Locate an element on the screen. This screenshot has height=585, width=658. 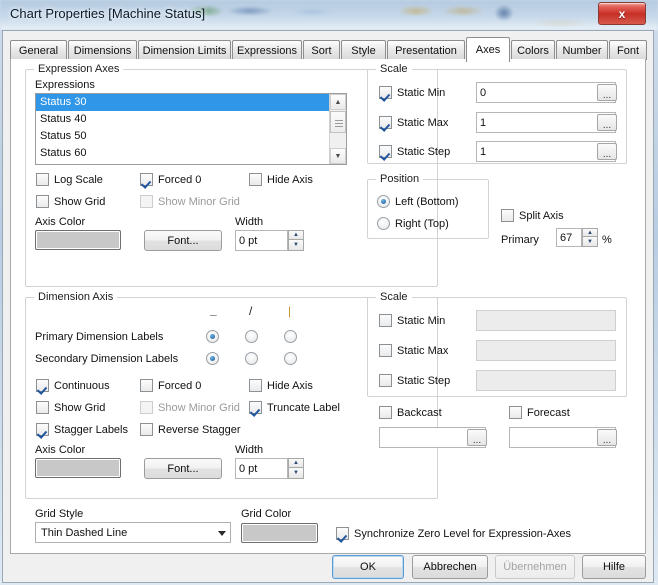
scroll-down-icon: ▼ is located at coordinates (338, 156).